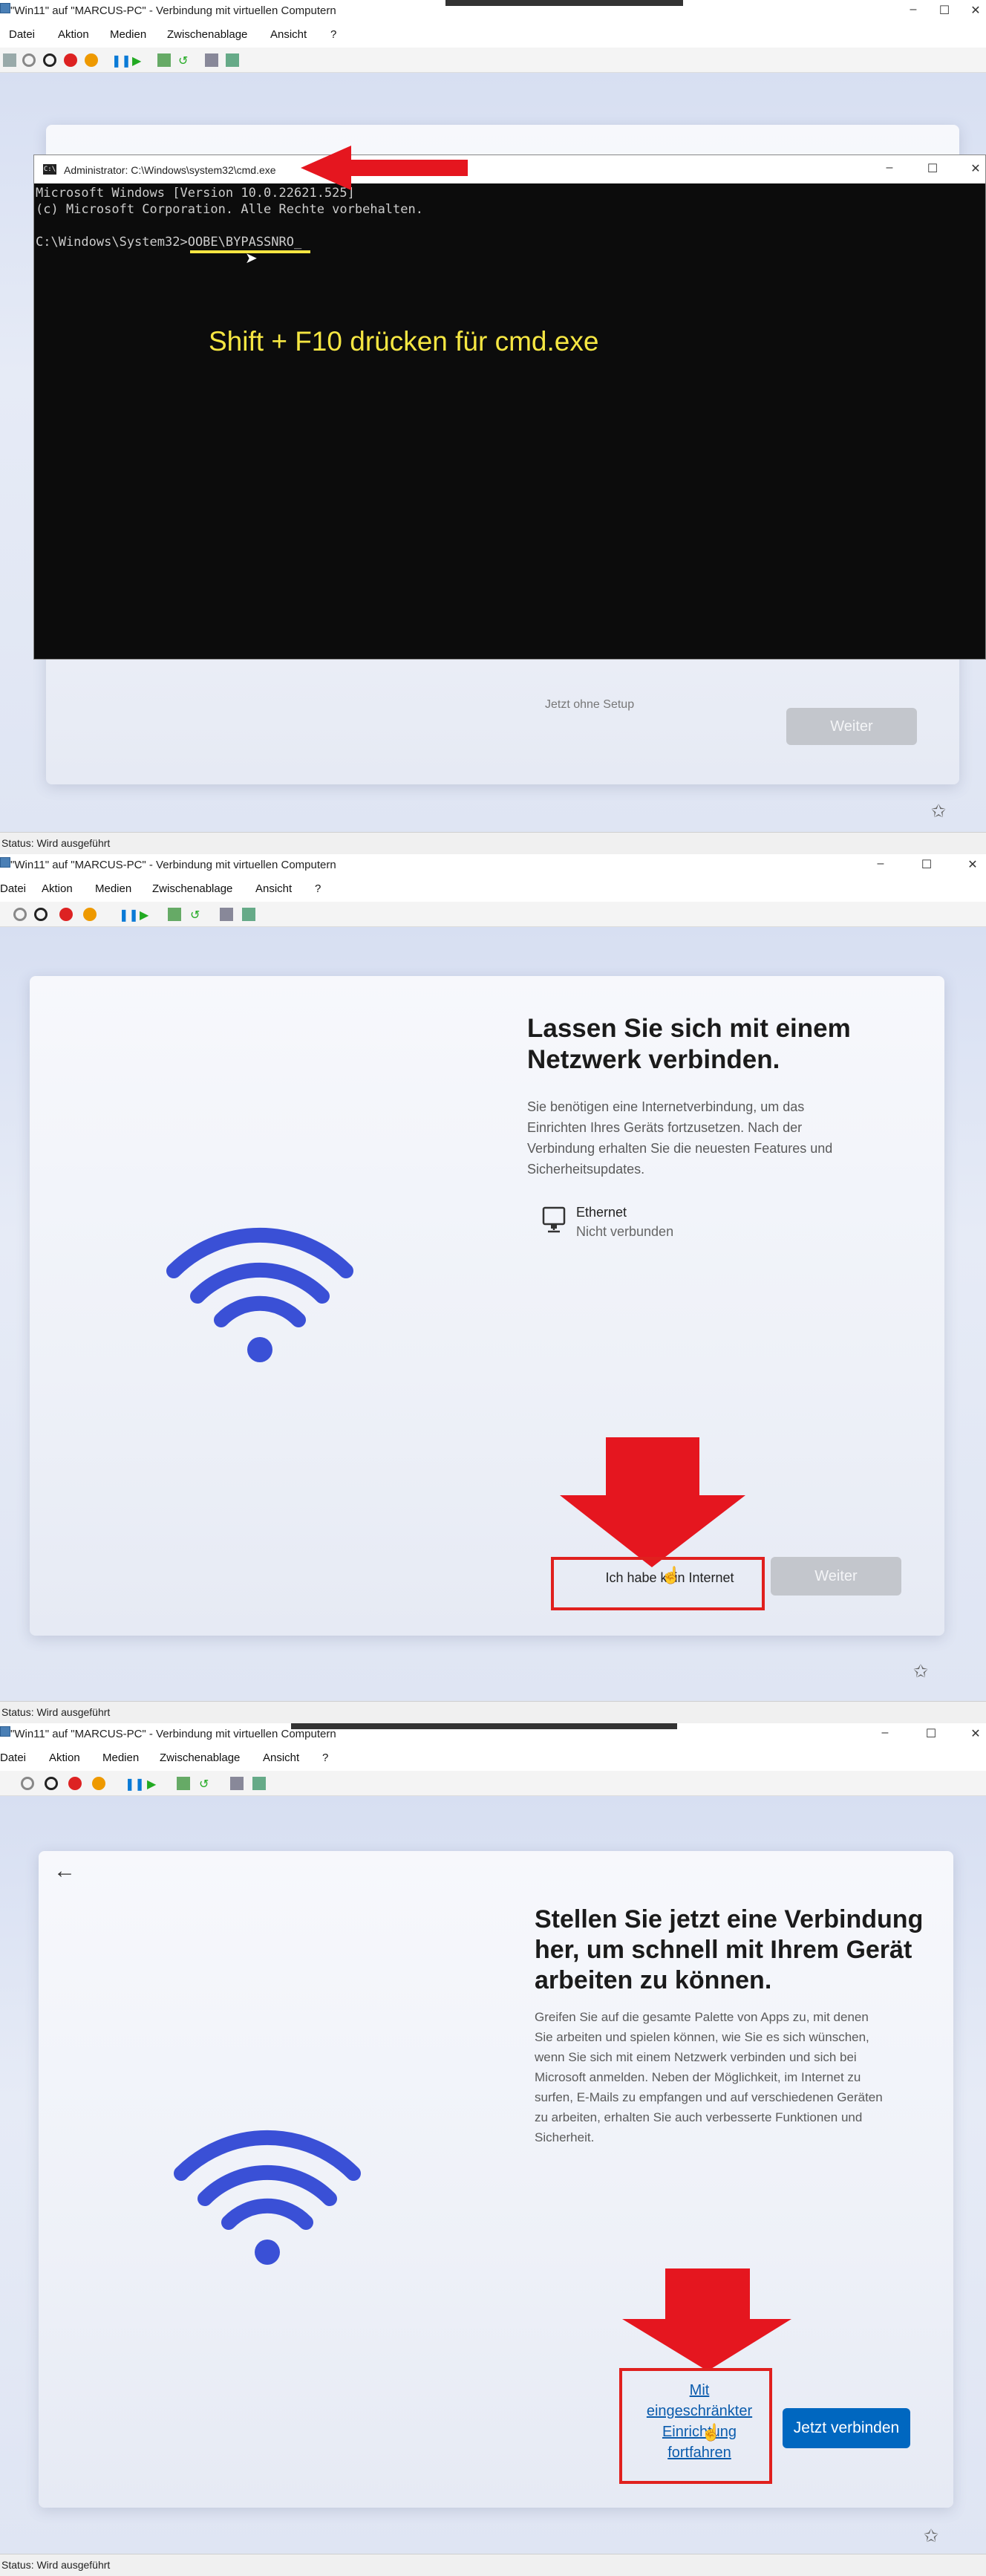 The height and width of the screenshot is (2576, 986). I want to click on mouse-cursor-icon: ☝, so click(672, 1575).